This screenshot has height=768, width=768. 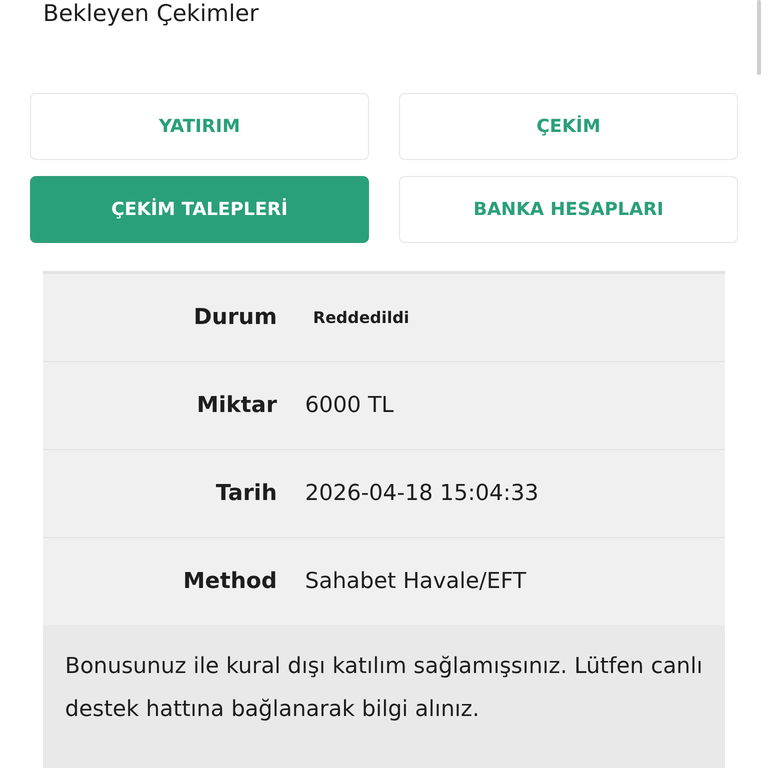 I want to click on detail-value: Sahabet Havale/EFT, so click(x=415, y=581).